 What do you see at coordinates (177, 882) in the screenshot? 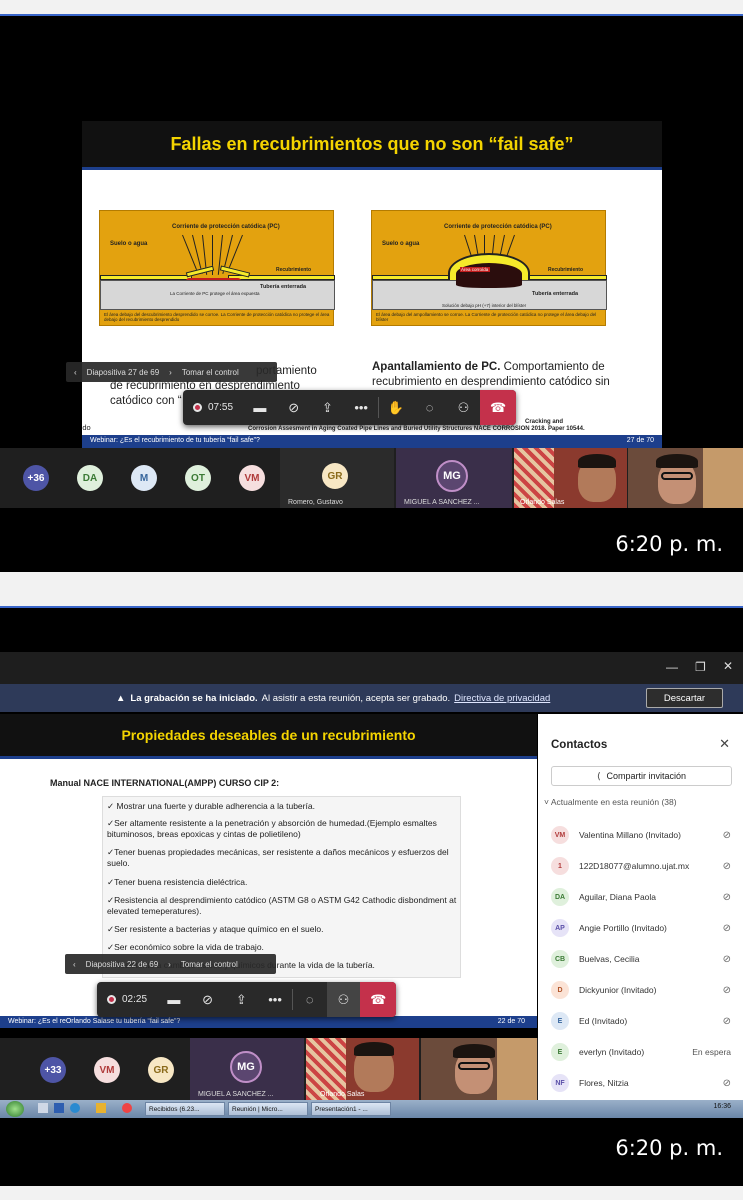
I see `bullet-item: ✓Tener buena resistencia dieléctrica.` at bounding box center [177, 882].